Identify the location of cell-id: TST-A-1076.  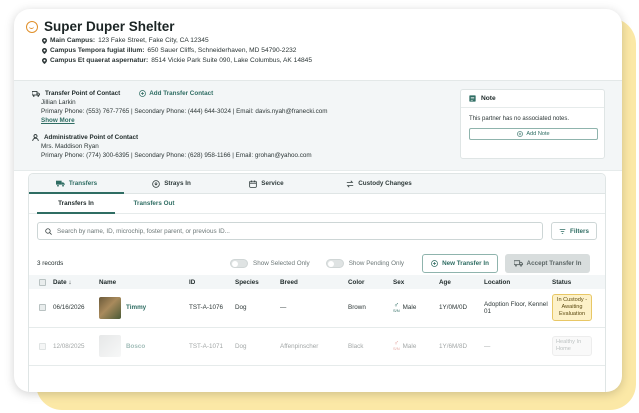
(206, 308).